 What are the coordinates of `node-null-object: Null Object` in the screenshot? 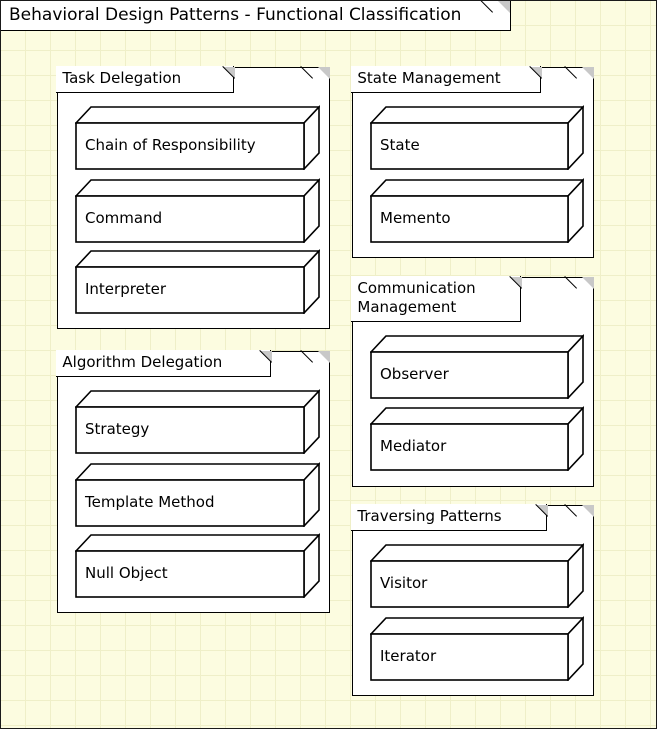 It's located at (197, 565).